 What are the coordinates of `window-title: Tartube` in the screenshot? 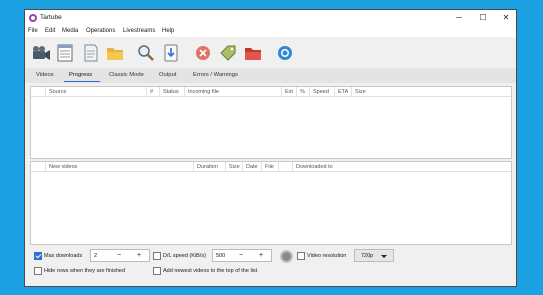 It's located at (51, 17).